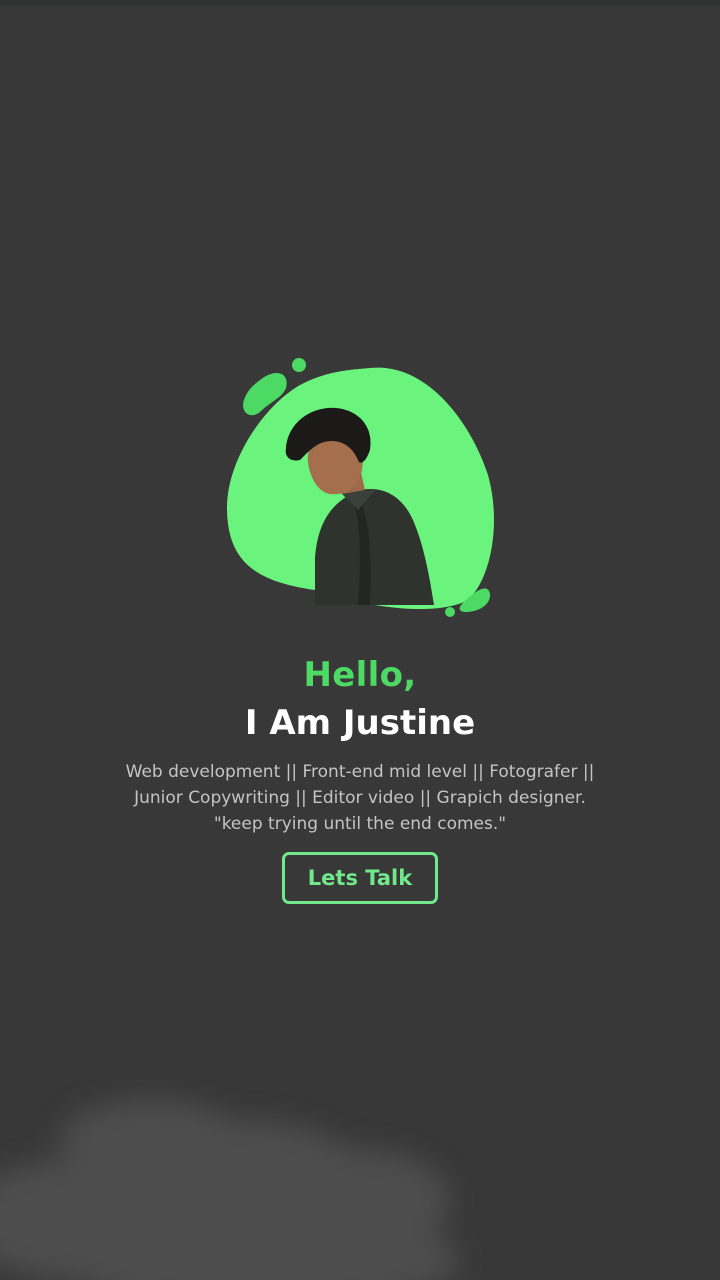  I want to click on smoke-decoration, so click(230, 1190).